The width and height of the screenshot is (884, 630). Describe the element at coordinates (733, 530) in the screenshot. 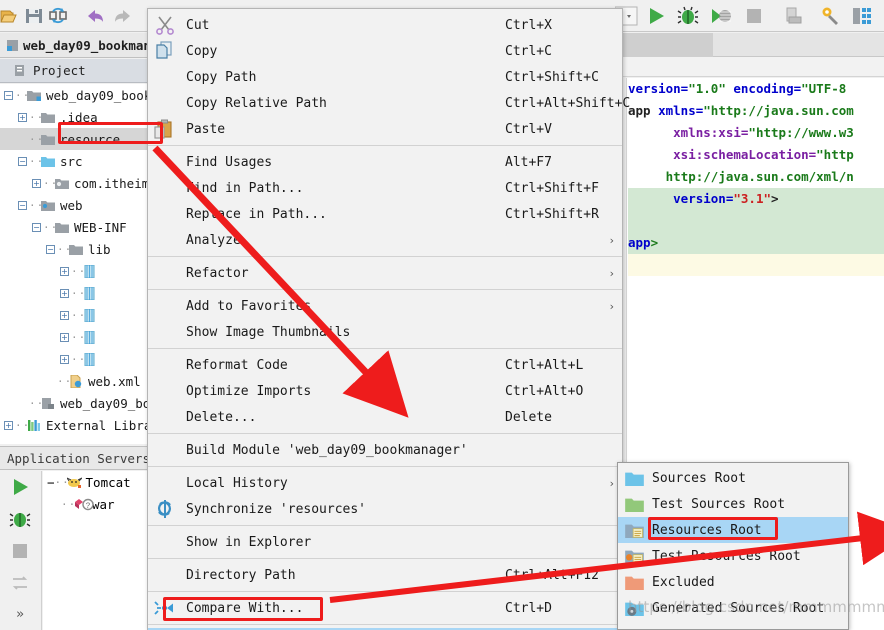

I see `submenu-item: Resources Root` at that location.